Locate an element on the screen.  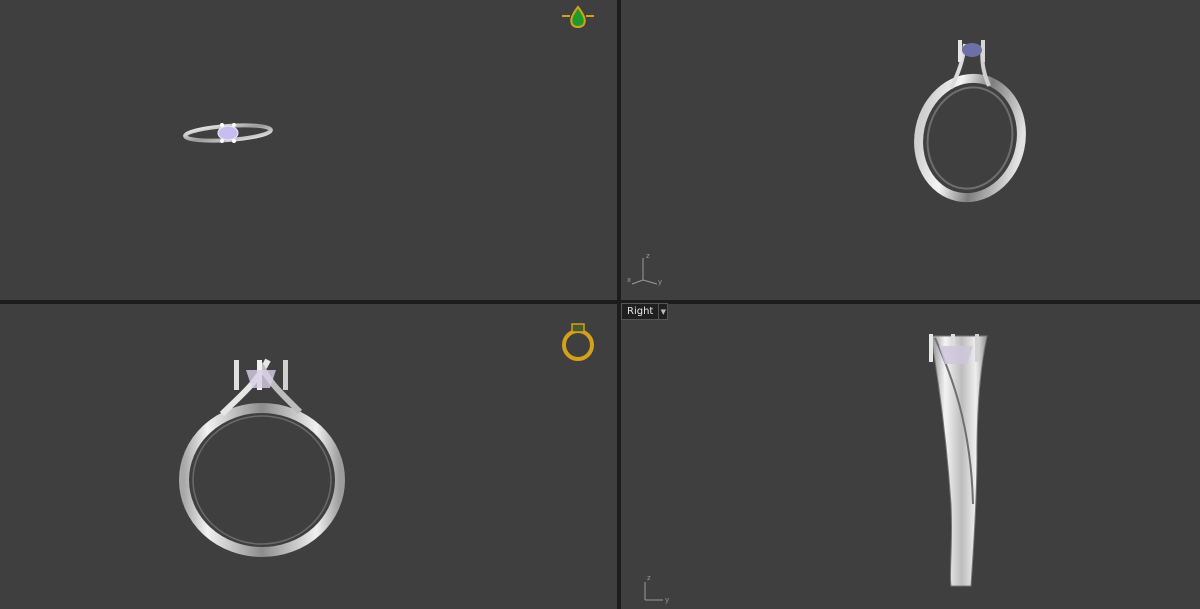
viewport-title-text: Right is located at coordinates (640, 311).